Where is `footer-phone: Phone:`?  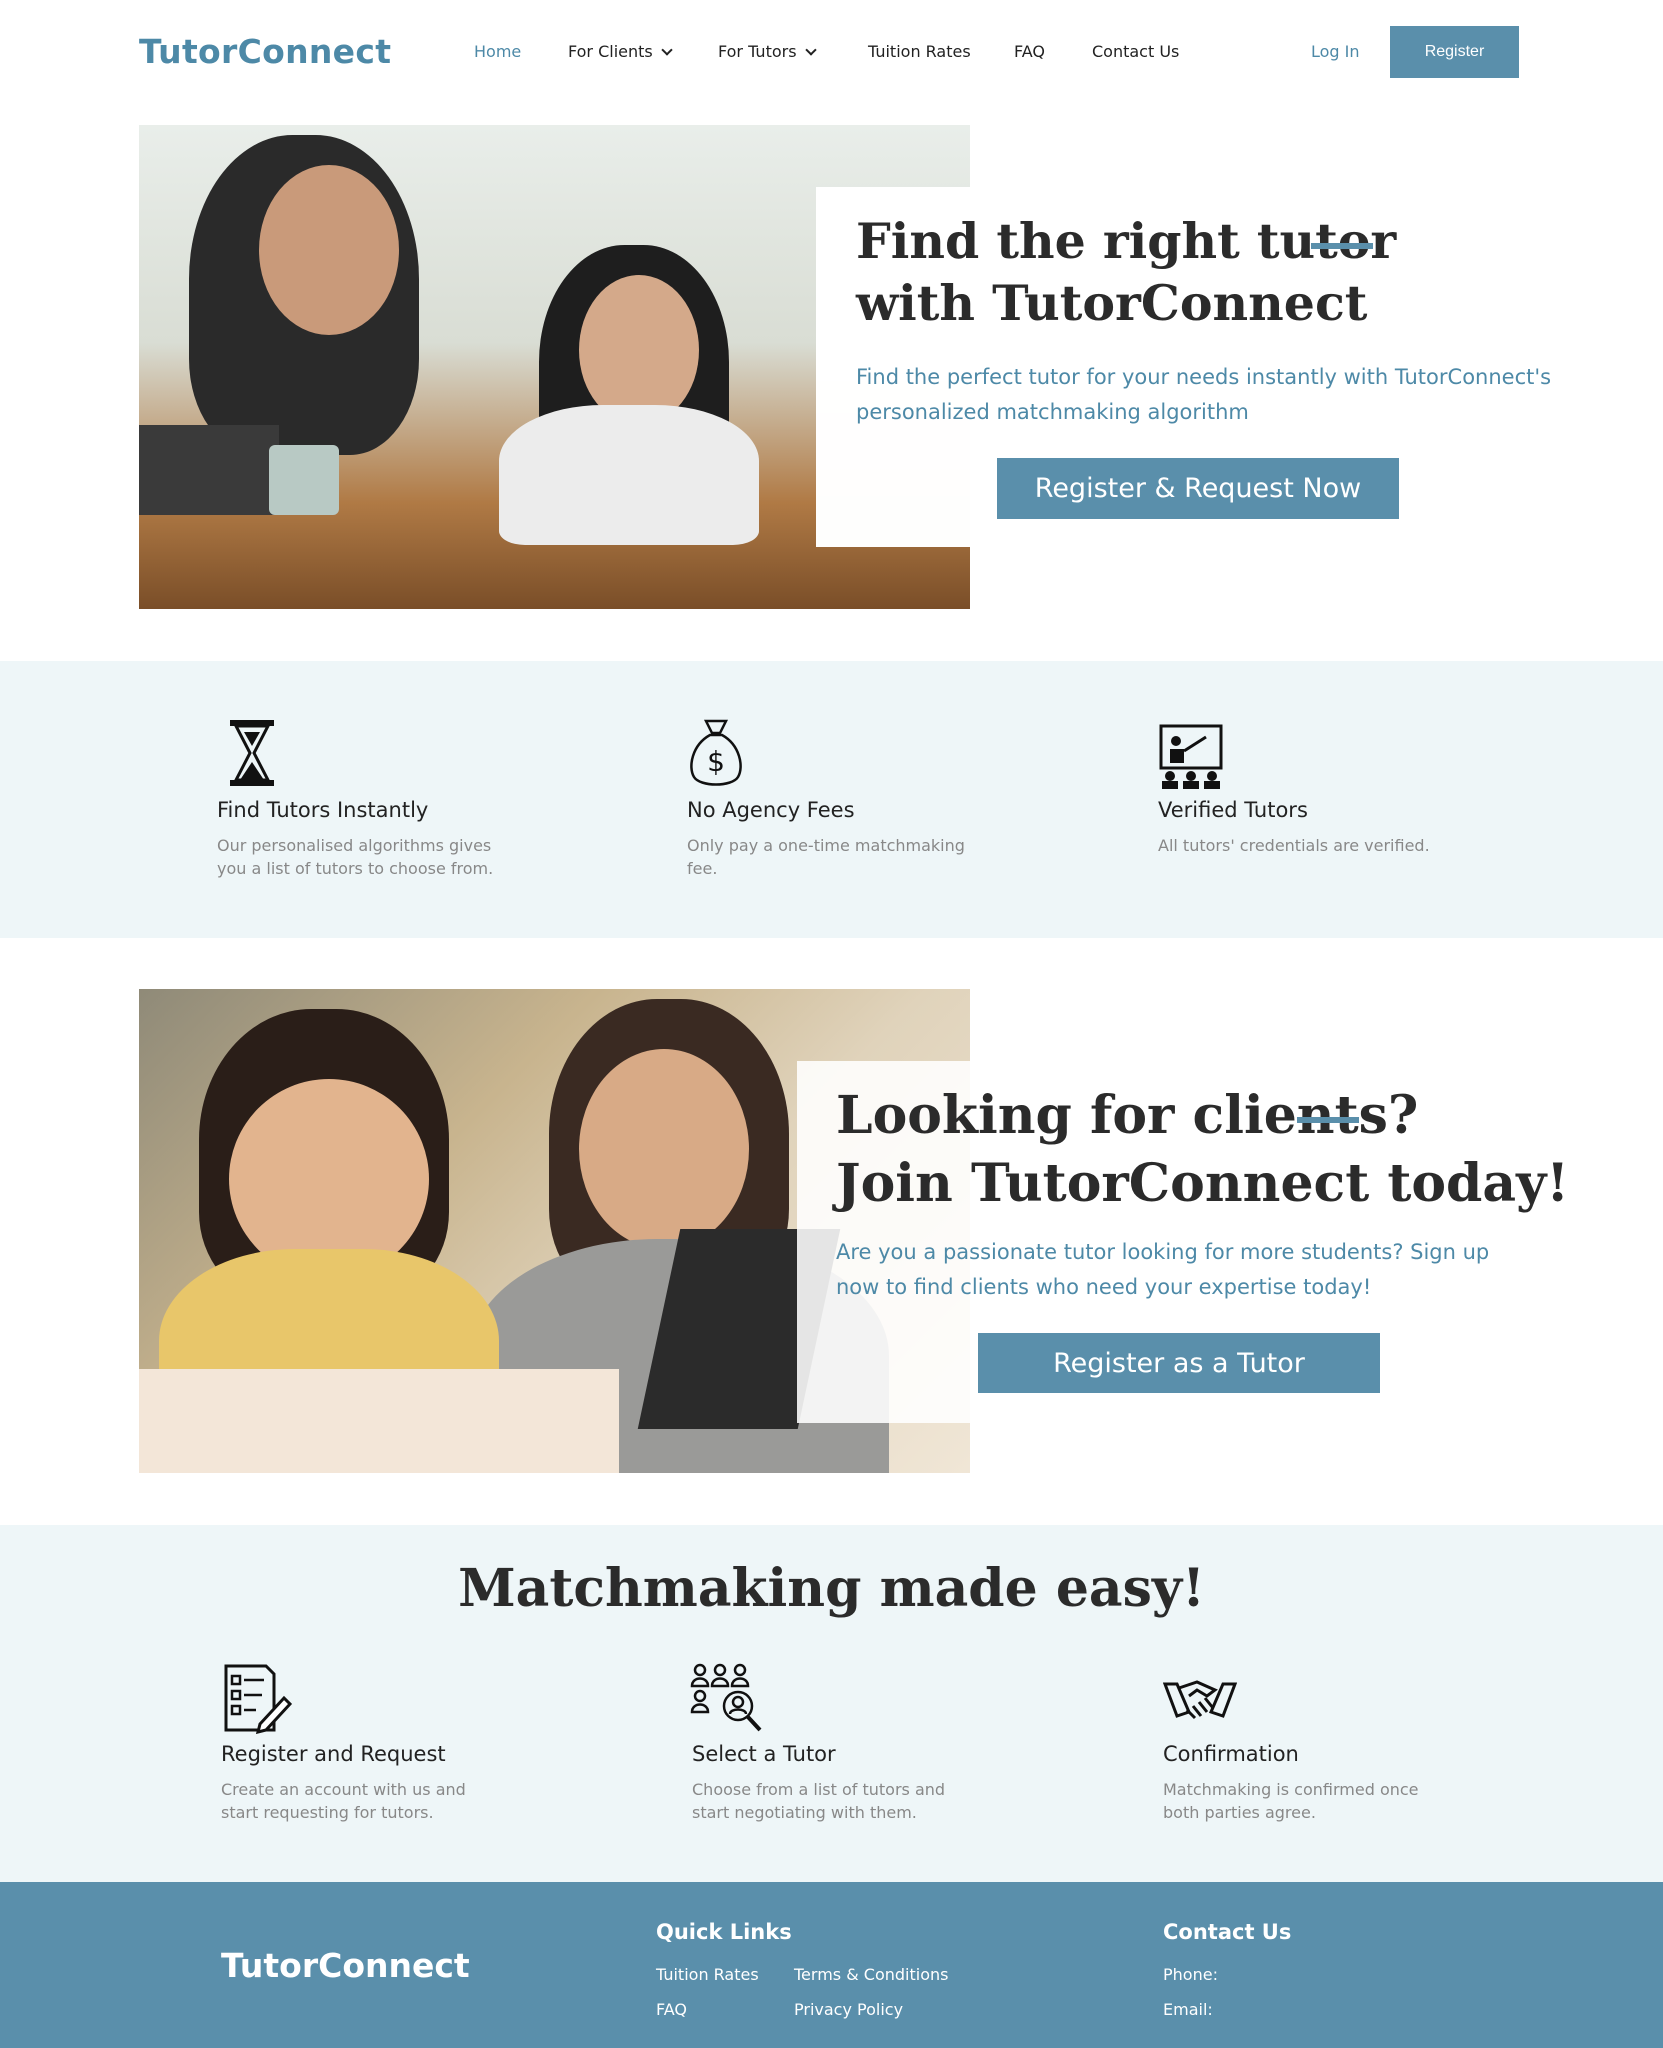
footer-phone: Phone: is located at coordinates (1190, 1974).